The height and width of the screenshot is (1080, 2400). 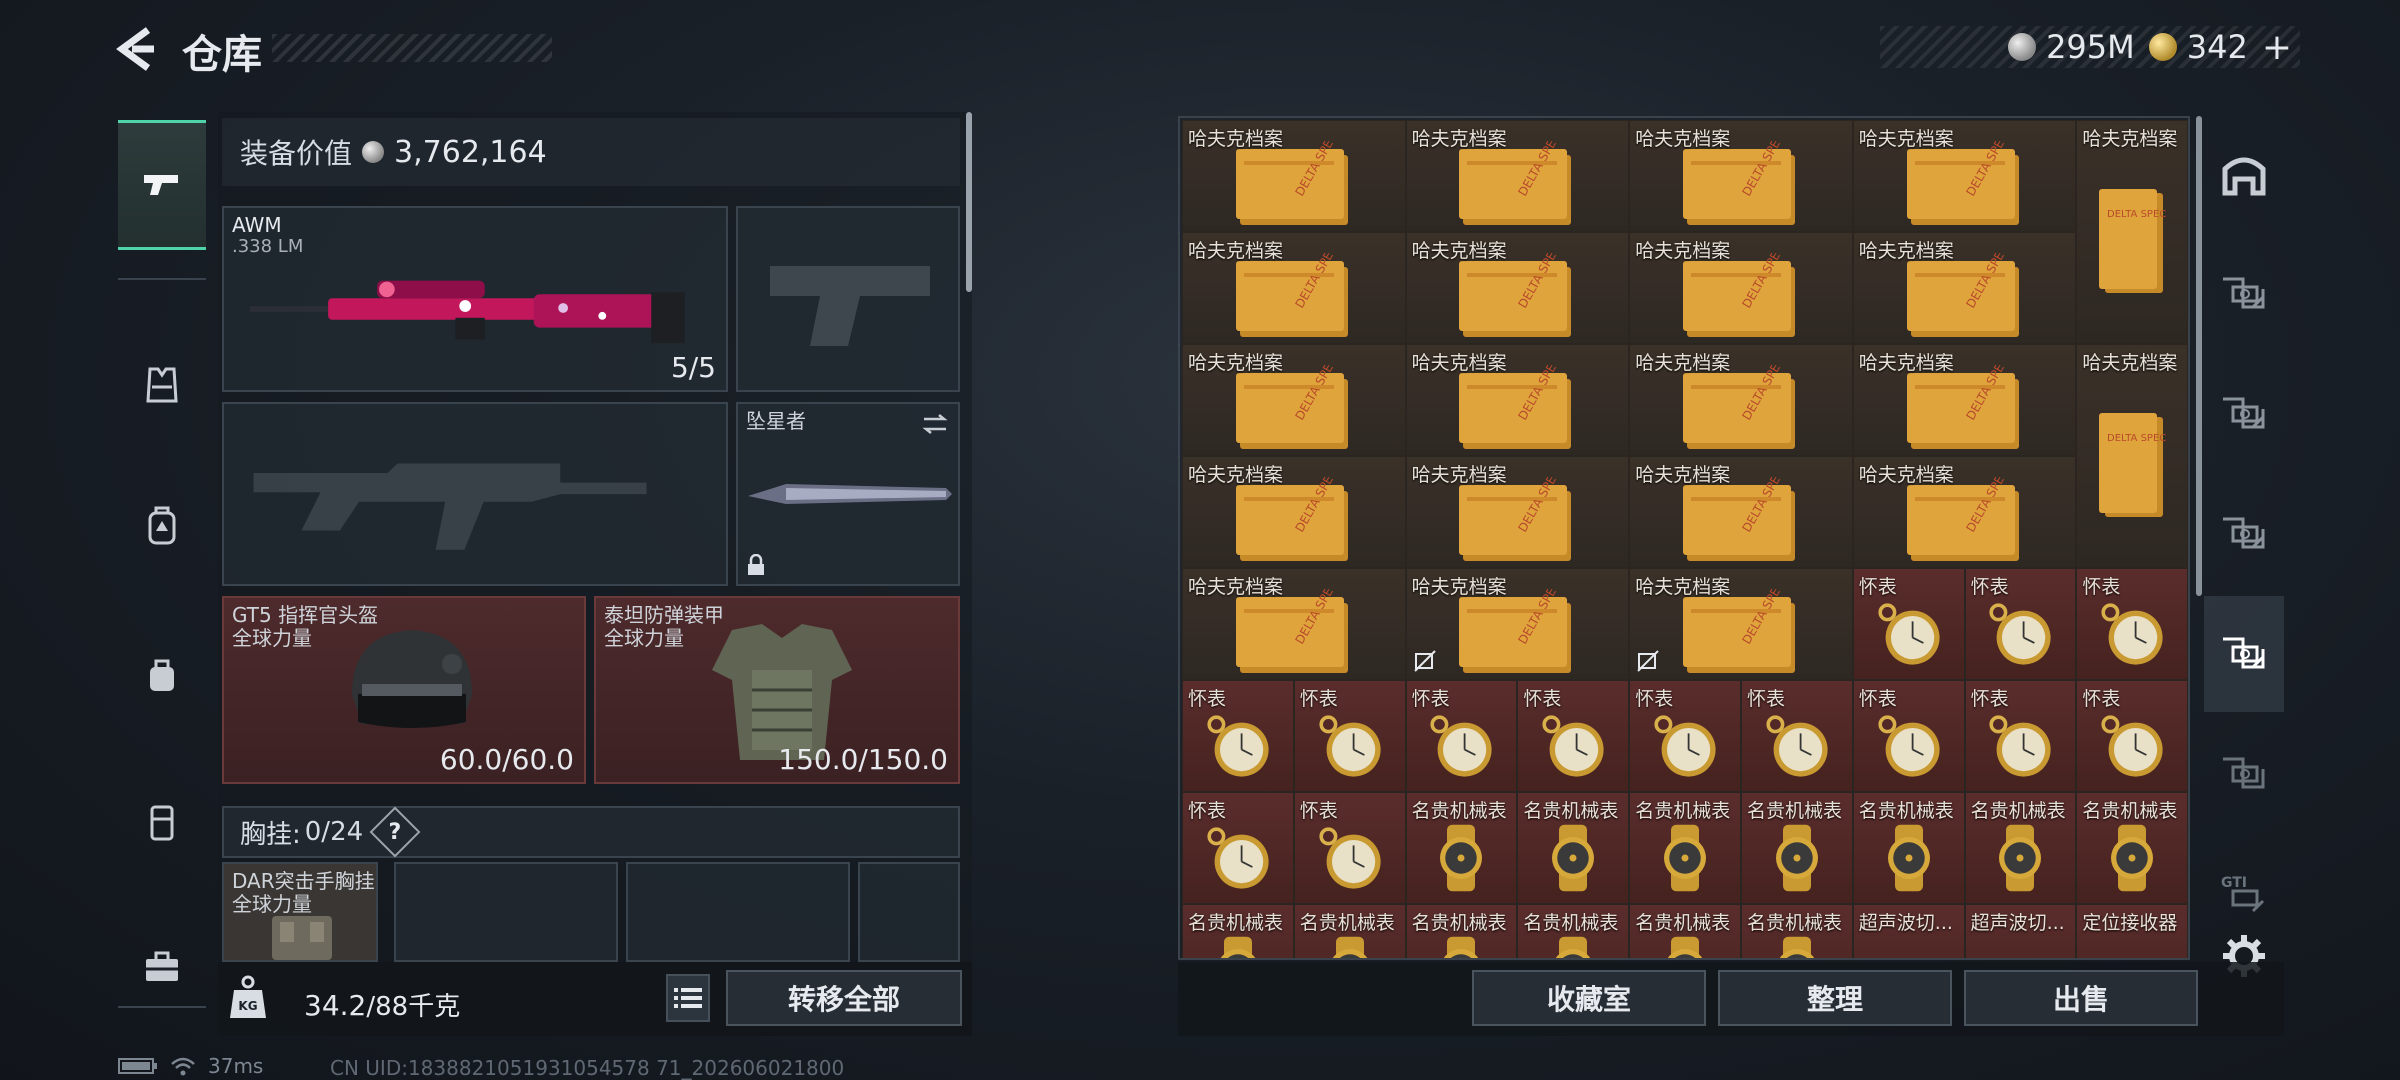 I want to click on rail-weapons, so click(x=162, y=185).